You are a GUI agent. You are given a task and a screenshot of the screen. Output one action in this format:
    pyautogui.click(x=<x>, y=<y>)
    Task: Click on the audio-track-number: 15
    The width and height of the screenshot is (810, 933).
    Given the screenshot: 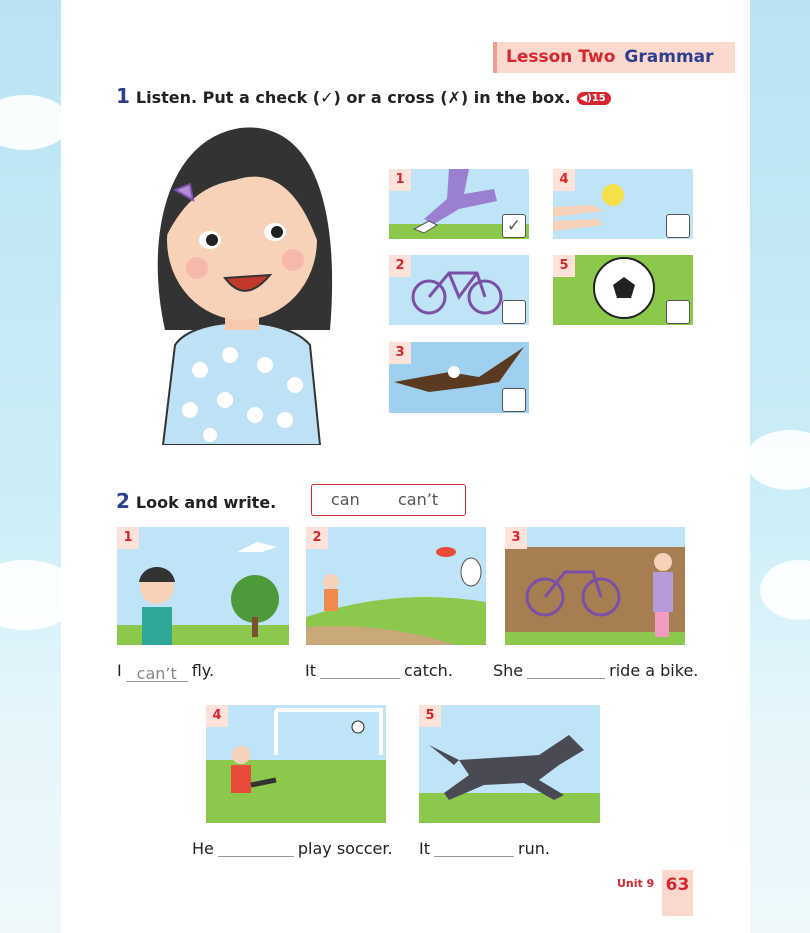 What is the action you would take?
    pyautogui.click(x=598, y=98)
    